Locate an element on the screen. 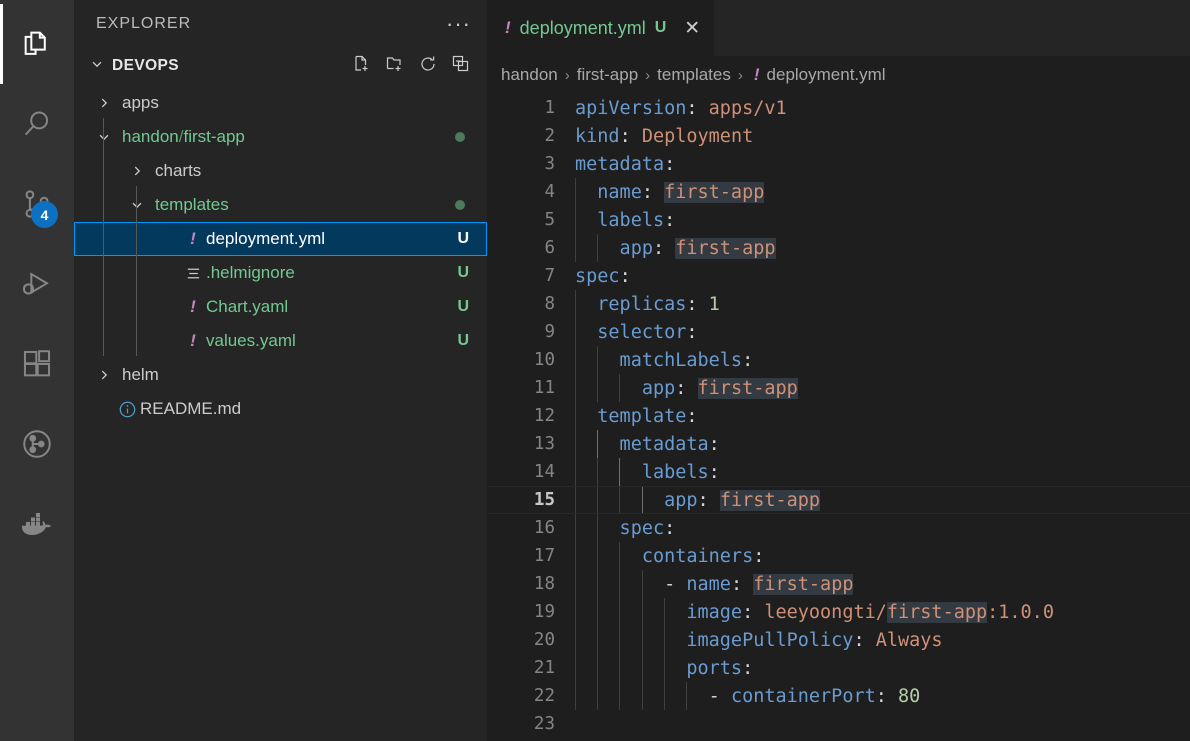  code-line: 15 app: first-app is located at coordinates (838, 500).